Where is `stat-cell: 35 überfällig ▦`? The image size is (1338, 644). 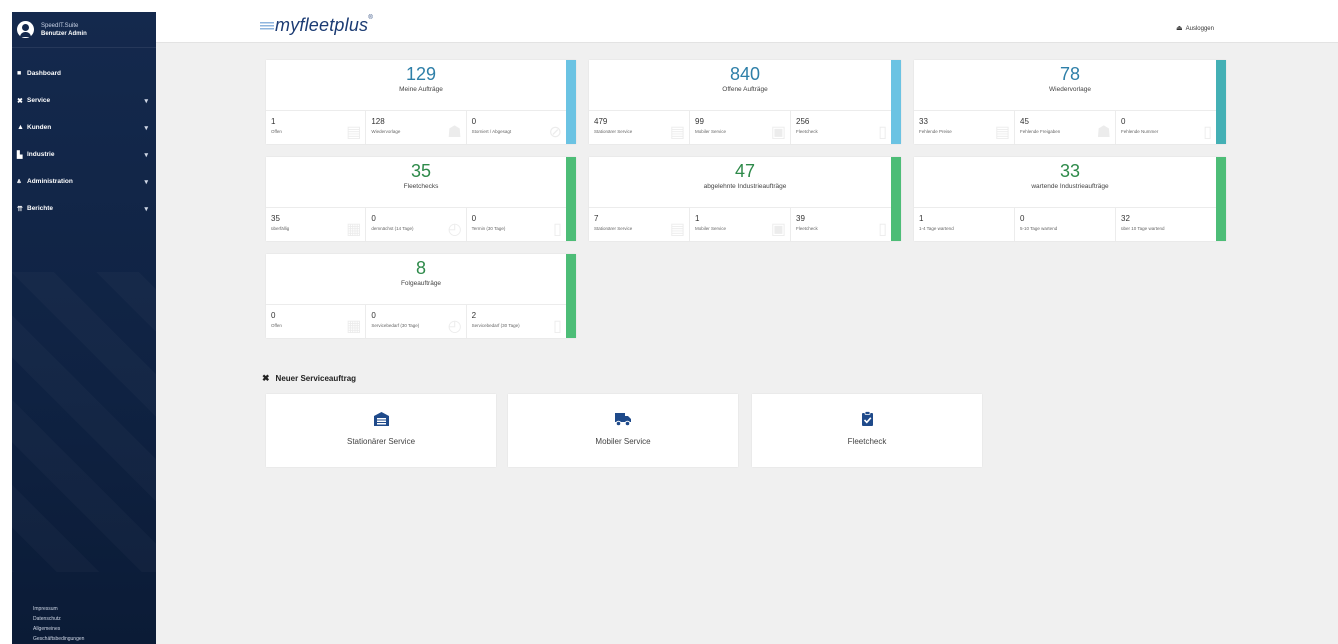
stat-cell: 35 überfällig ▦ is located at coordinates (315, 224).